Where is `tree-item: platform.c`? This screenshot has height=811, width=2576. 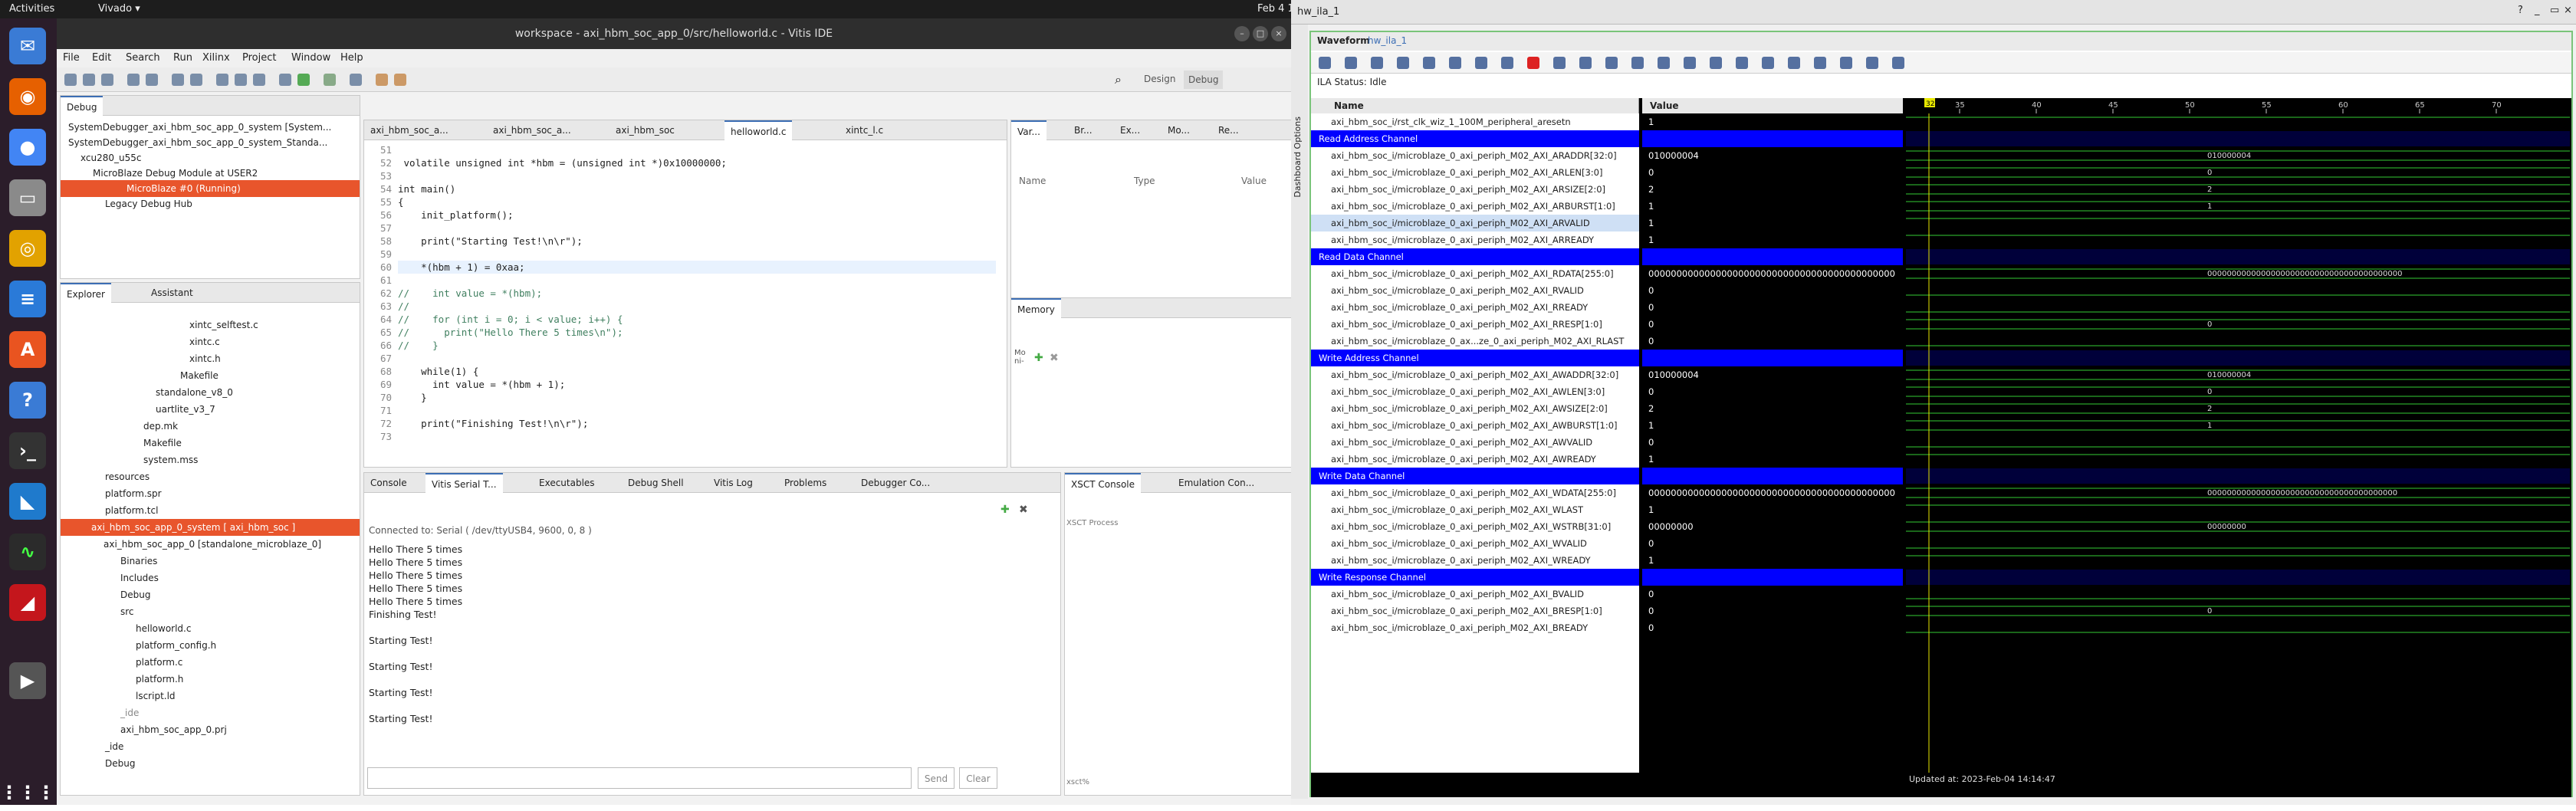 tree-item: platform.c is located at coordinates (159, 662).